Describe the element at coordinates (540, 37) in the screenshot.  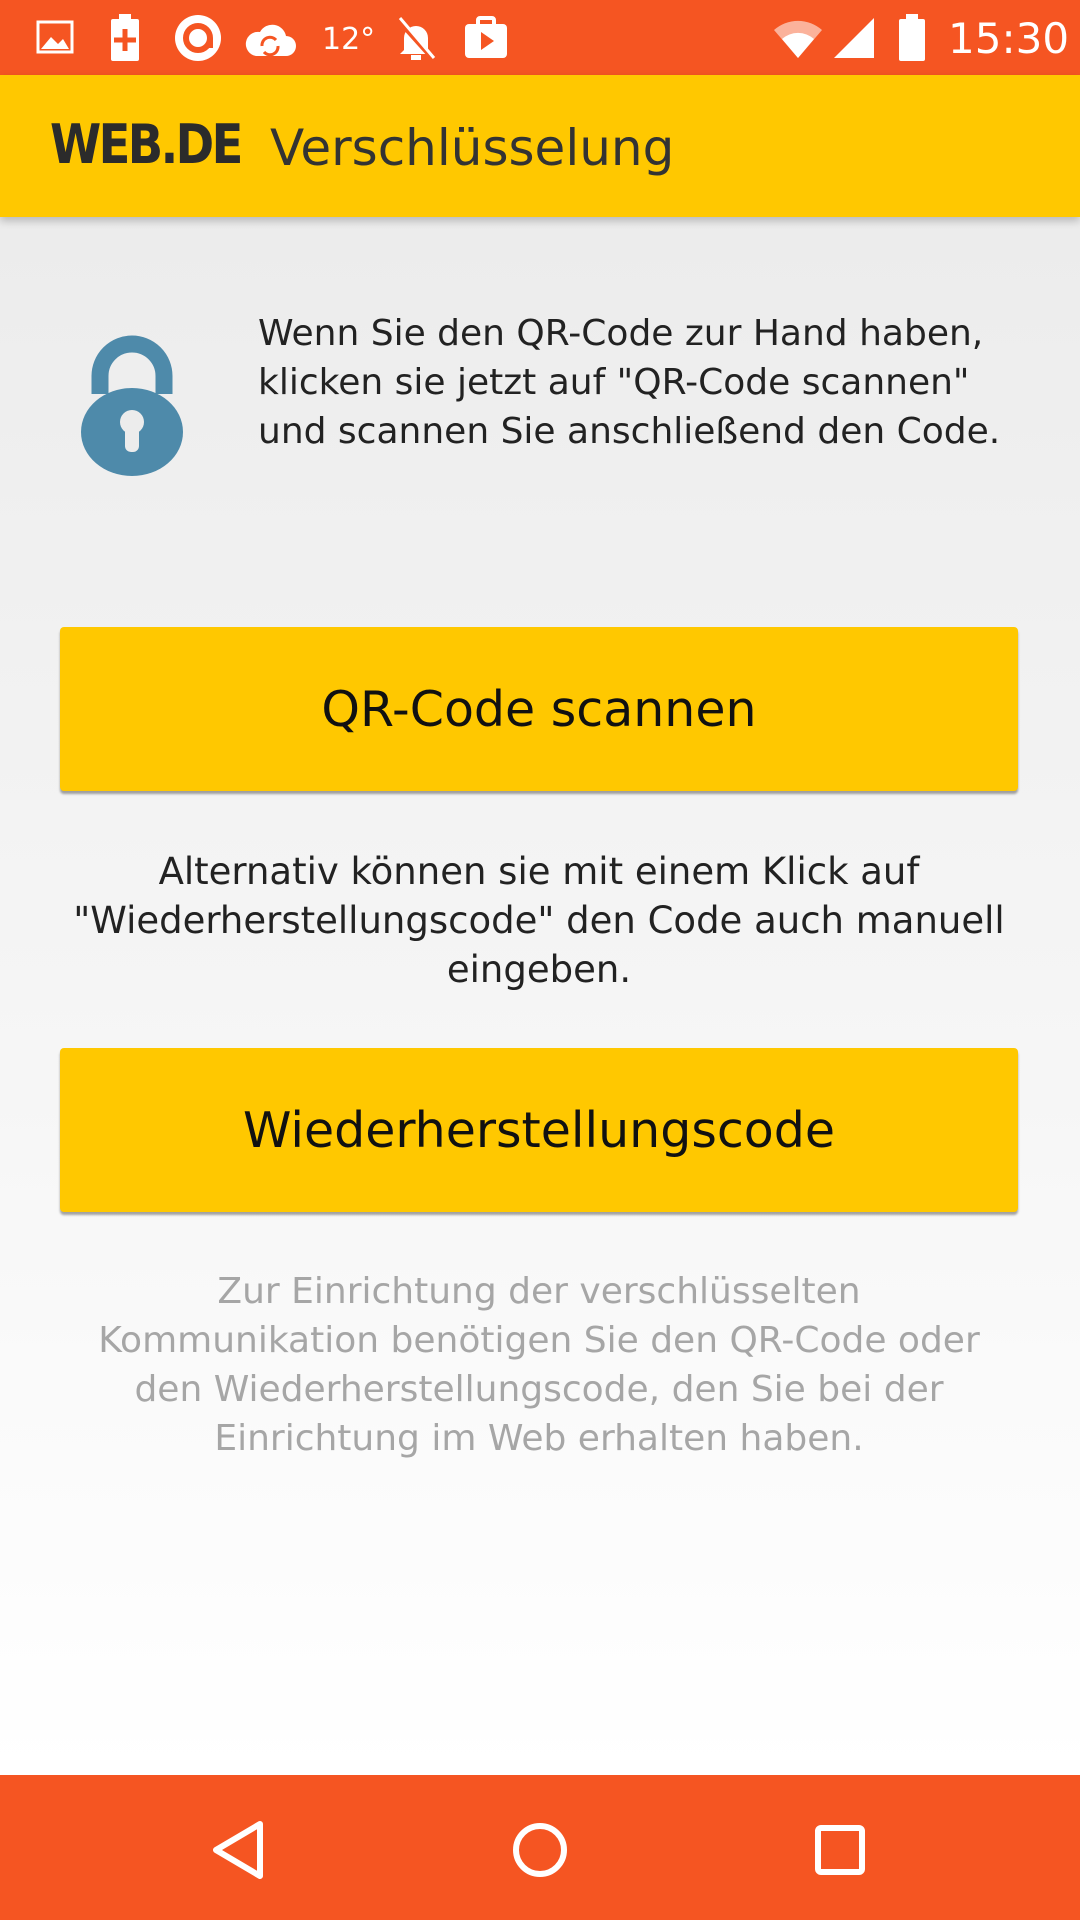
I see `status-bar: 12° 15:30` at that location.